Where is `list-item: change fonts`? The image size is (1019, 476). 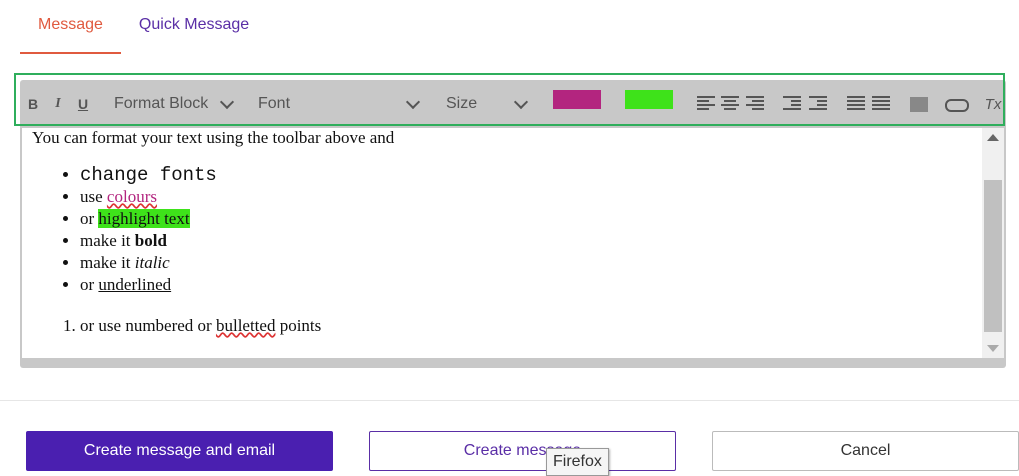
list-item: change fonts is located at coordinates (148, 175).